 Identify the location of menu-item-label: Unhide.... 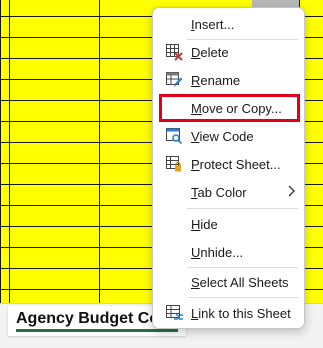
(217, 252).